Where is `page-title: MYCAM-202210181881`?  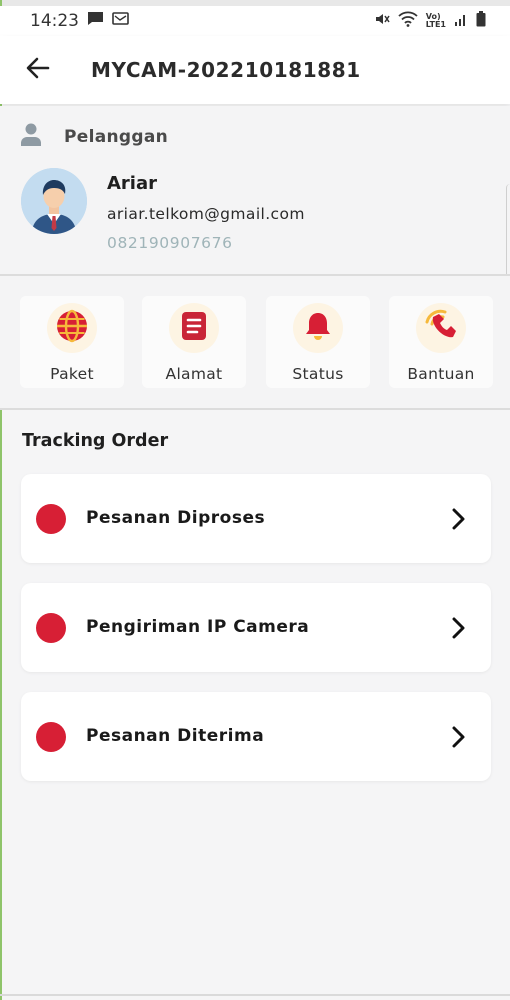 page-title: MYCAM-202210181881 is located at coordinates (226, 70).